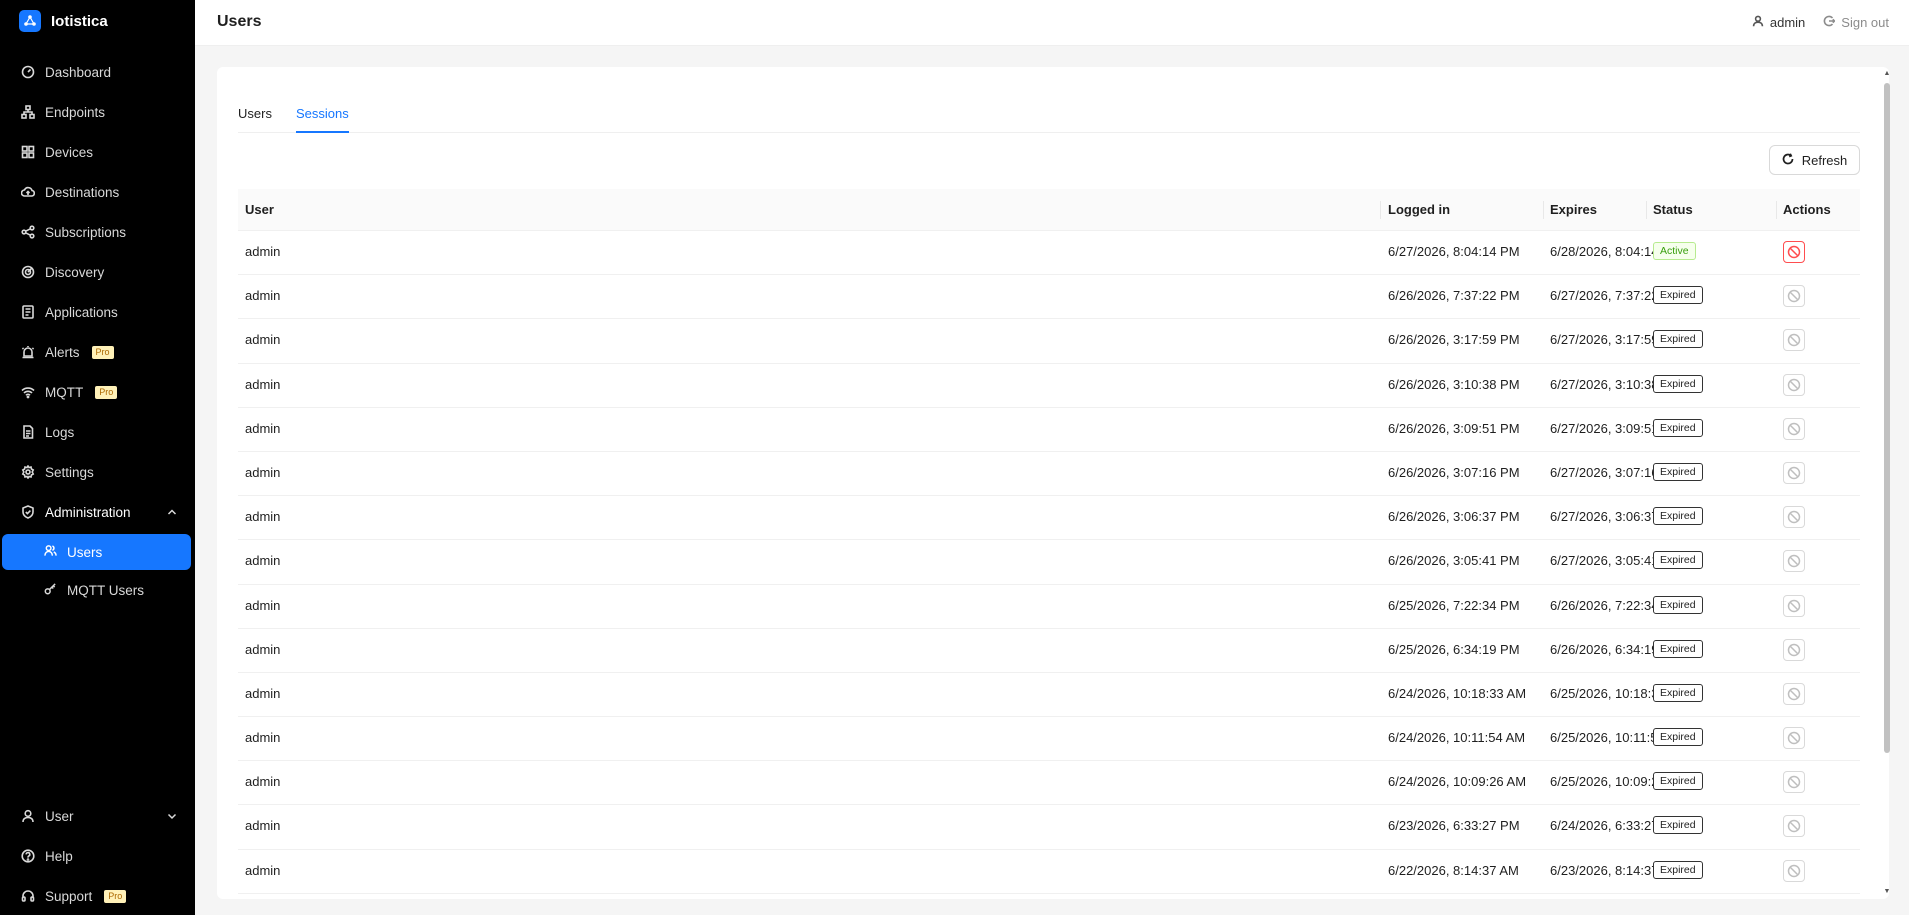 The height and width of the screenshot is (915, 1909). I want to click on sidebar-item-discovery: Discovery, so click(97, 272).